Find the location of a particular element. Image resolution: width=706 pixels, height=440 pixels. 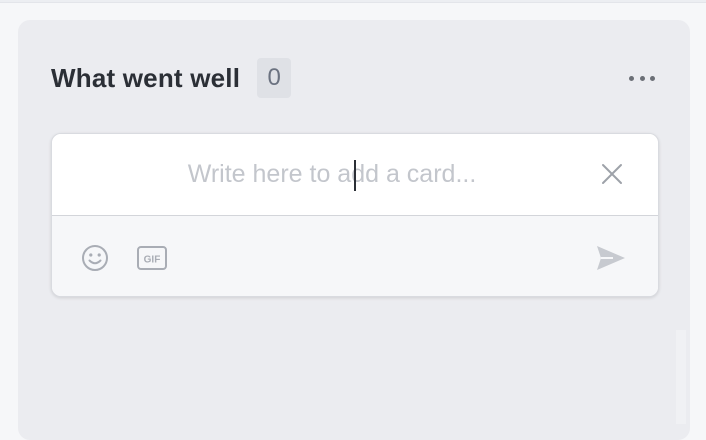

emoji-smile-icon is located at coordinates (95, 258).